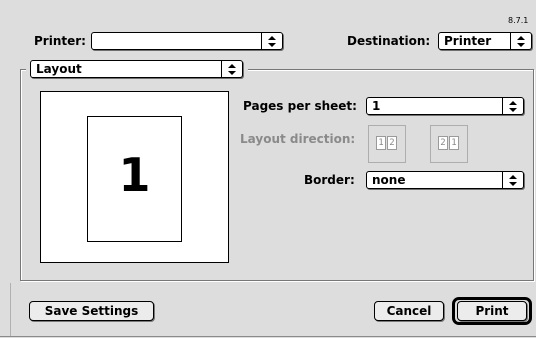  I want to click on layout-direction-ltr-icon: 1 2, so click(387, 144).